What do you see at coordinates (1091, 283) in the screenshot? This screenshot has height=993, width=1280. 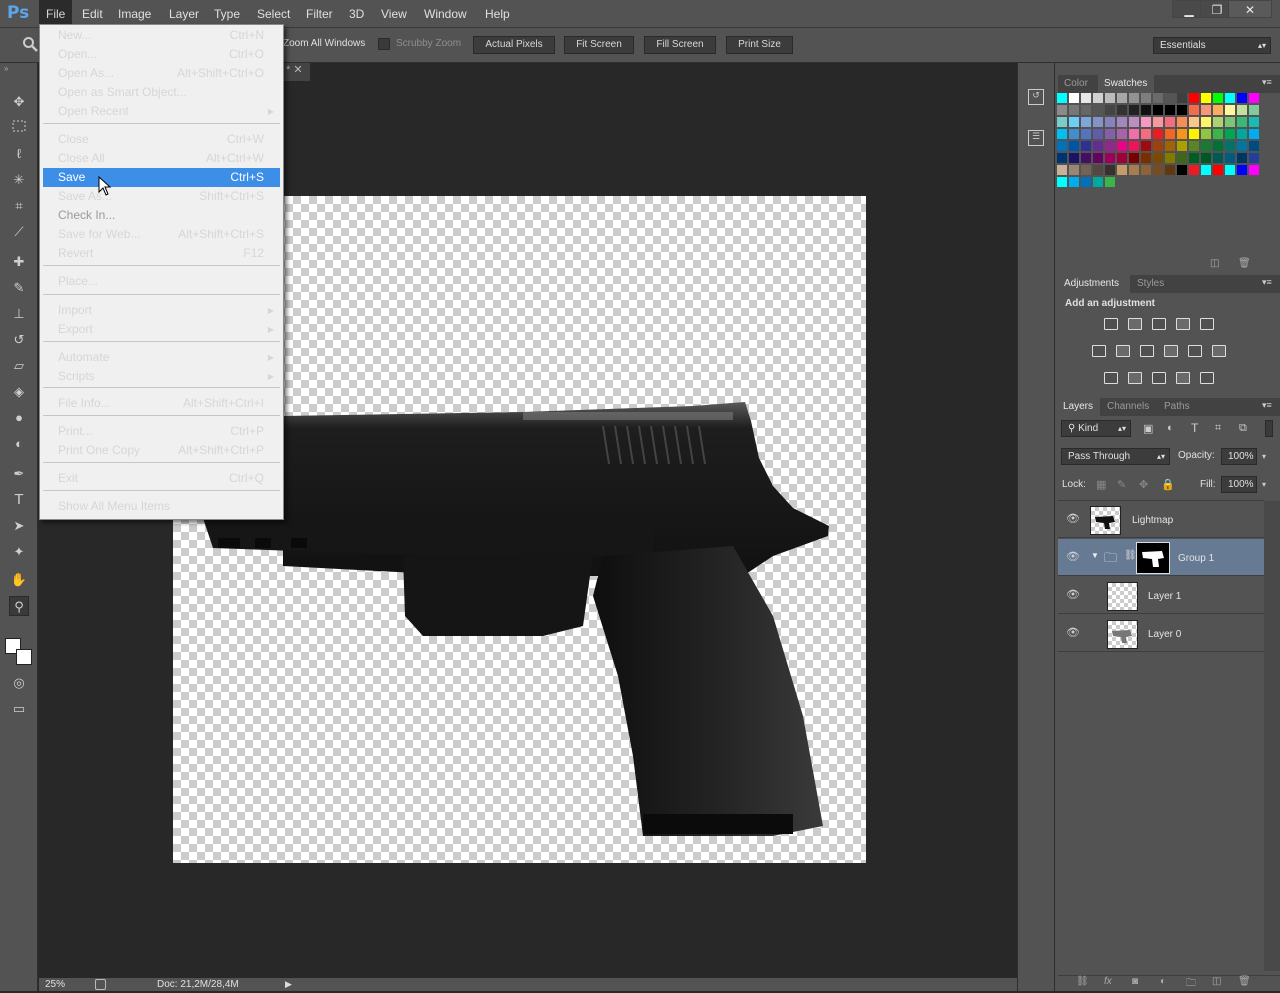 I see `tab-adjustments: Adjustments` at bounding box center [1091, 283].